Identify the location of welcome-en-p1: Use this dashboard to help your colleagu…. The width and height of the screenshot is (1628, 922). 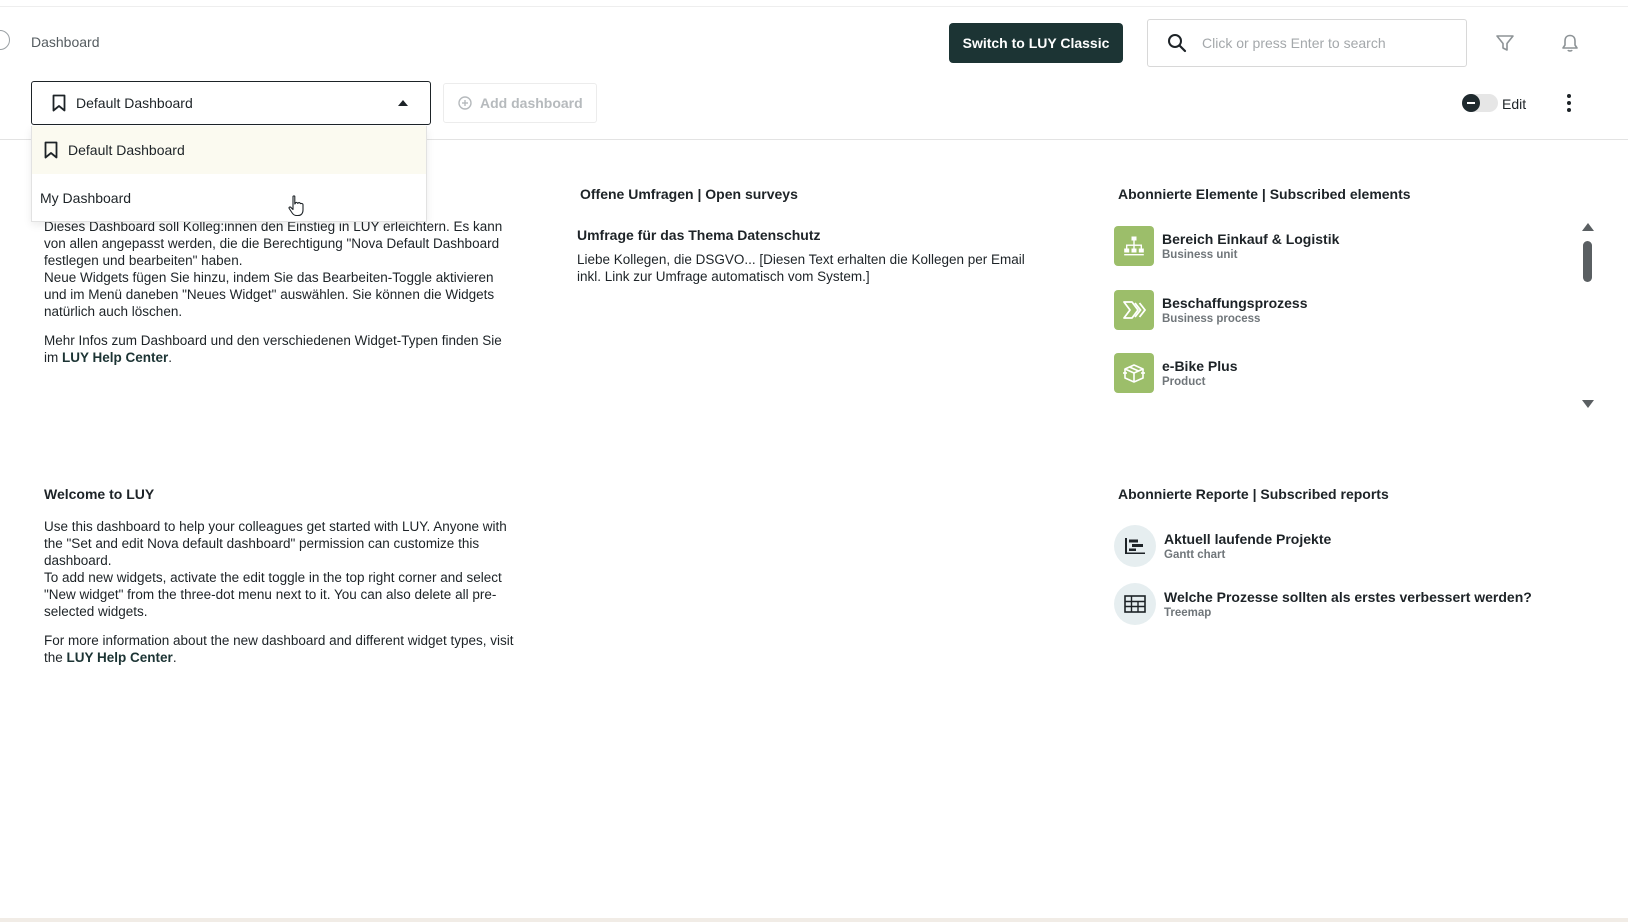
(275, 543).